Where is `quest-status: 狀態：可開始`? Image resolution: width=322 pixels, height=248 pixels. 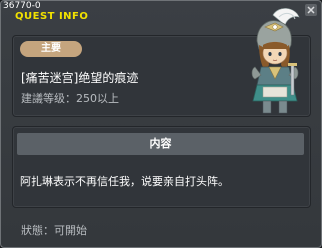 quest-status: 狀態：可開始 is located at coordinates (54, 230).